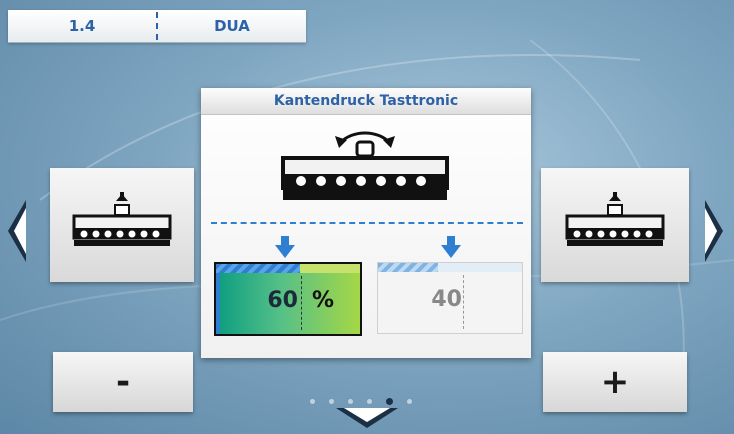 This screenshot has width=734, height=434. What do you see at coordinates (123, 382) in the screenshot?
I see `decrease-button: -` at bounding box center [123, 382].